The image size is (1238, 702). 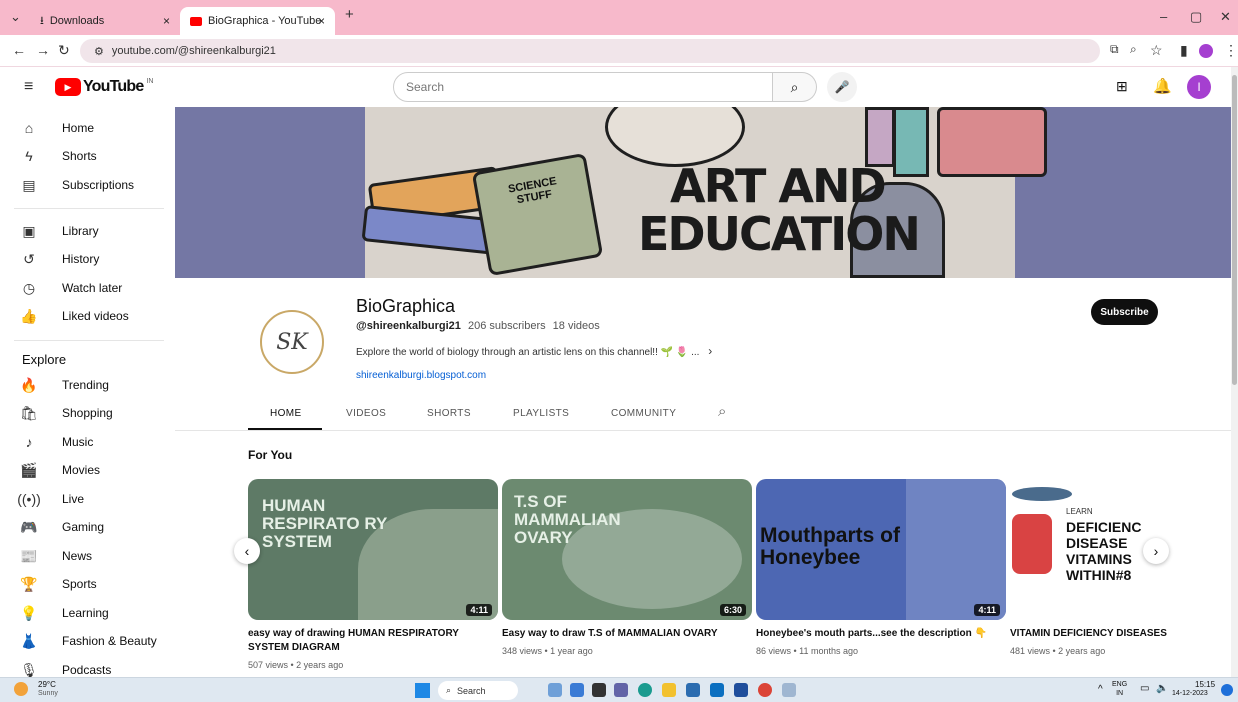 What do you see at coordinates (257, 21) in the screenshot?
I see `tab-biographica: BioGraphica - YouTube ×` at bounding box center [257, 21].